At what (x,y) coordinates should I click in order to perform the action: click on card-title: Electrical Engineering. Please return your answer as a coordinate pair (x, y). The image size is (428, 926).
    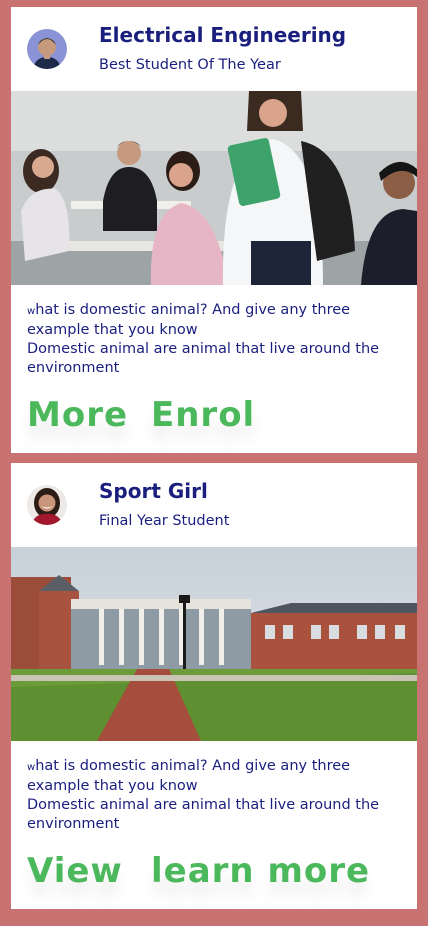
    Looking at the image, I should click on (223, 35).